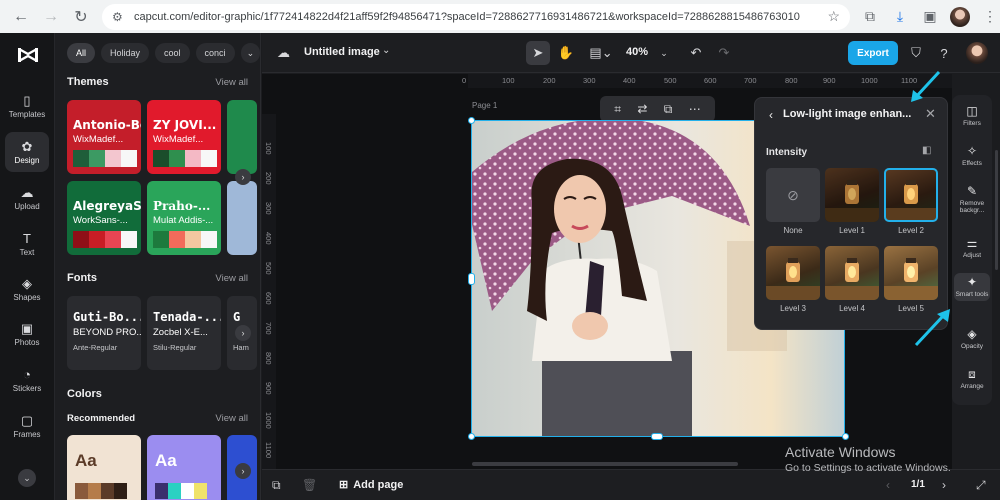 The image size is (1000, 500). I want to click on vertical-scrollbar, so click(996, 210).